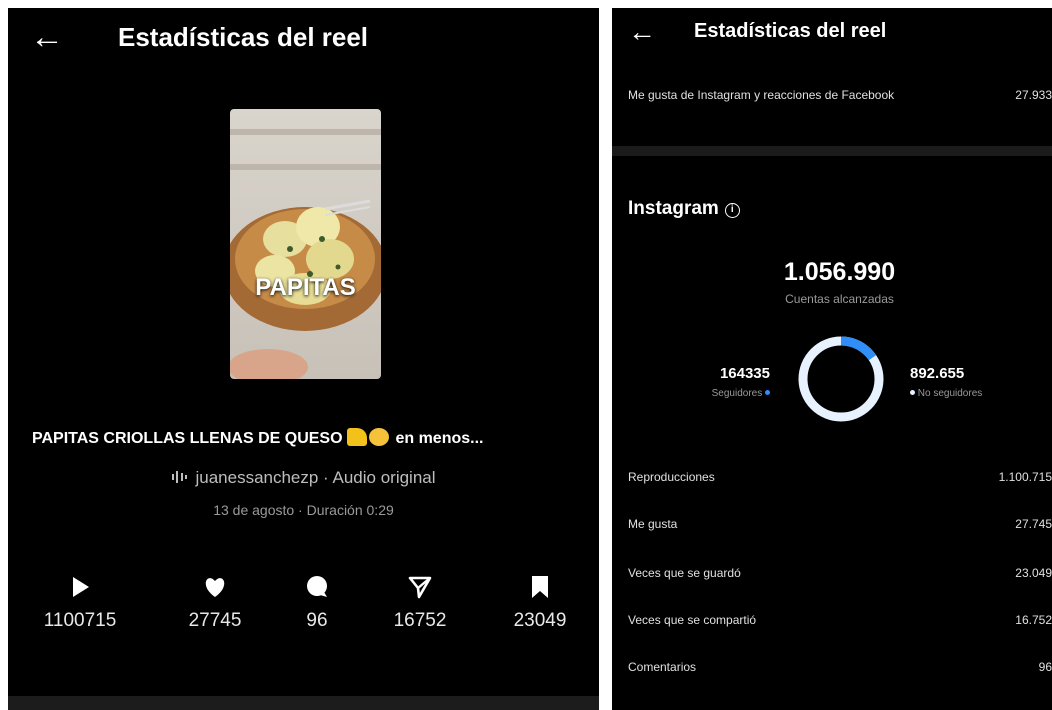  Describe the element at coordinates (840, 620) in the screenshot. I see `metric-row: Veces que se compartió 16.752` at that location.